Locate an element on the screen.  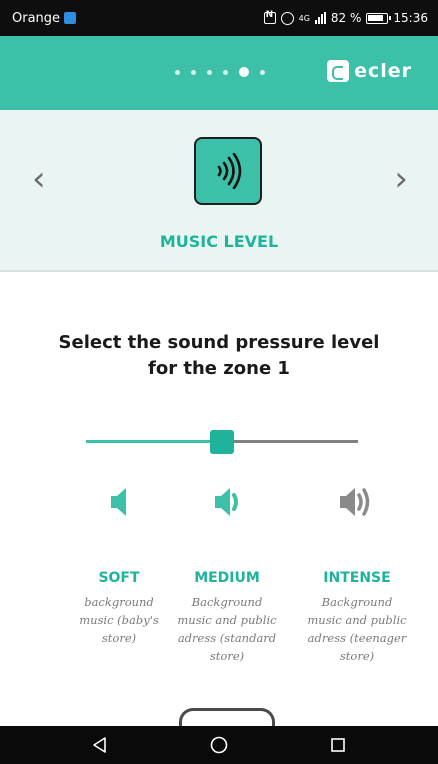
step-title: MUSIC LEVEL is located at coordinates (219, 241).